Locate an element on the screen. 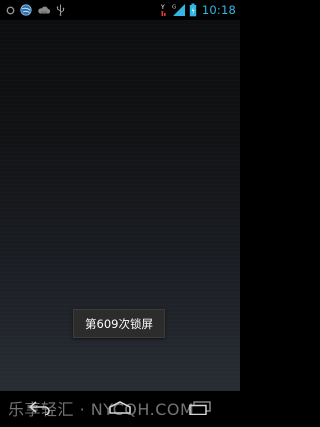  signal-strength-icon: G is located at coordinates (179, 10).